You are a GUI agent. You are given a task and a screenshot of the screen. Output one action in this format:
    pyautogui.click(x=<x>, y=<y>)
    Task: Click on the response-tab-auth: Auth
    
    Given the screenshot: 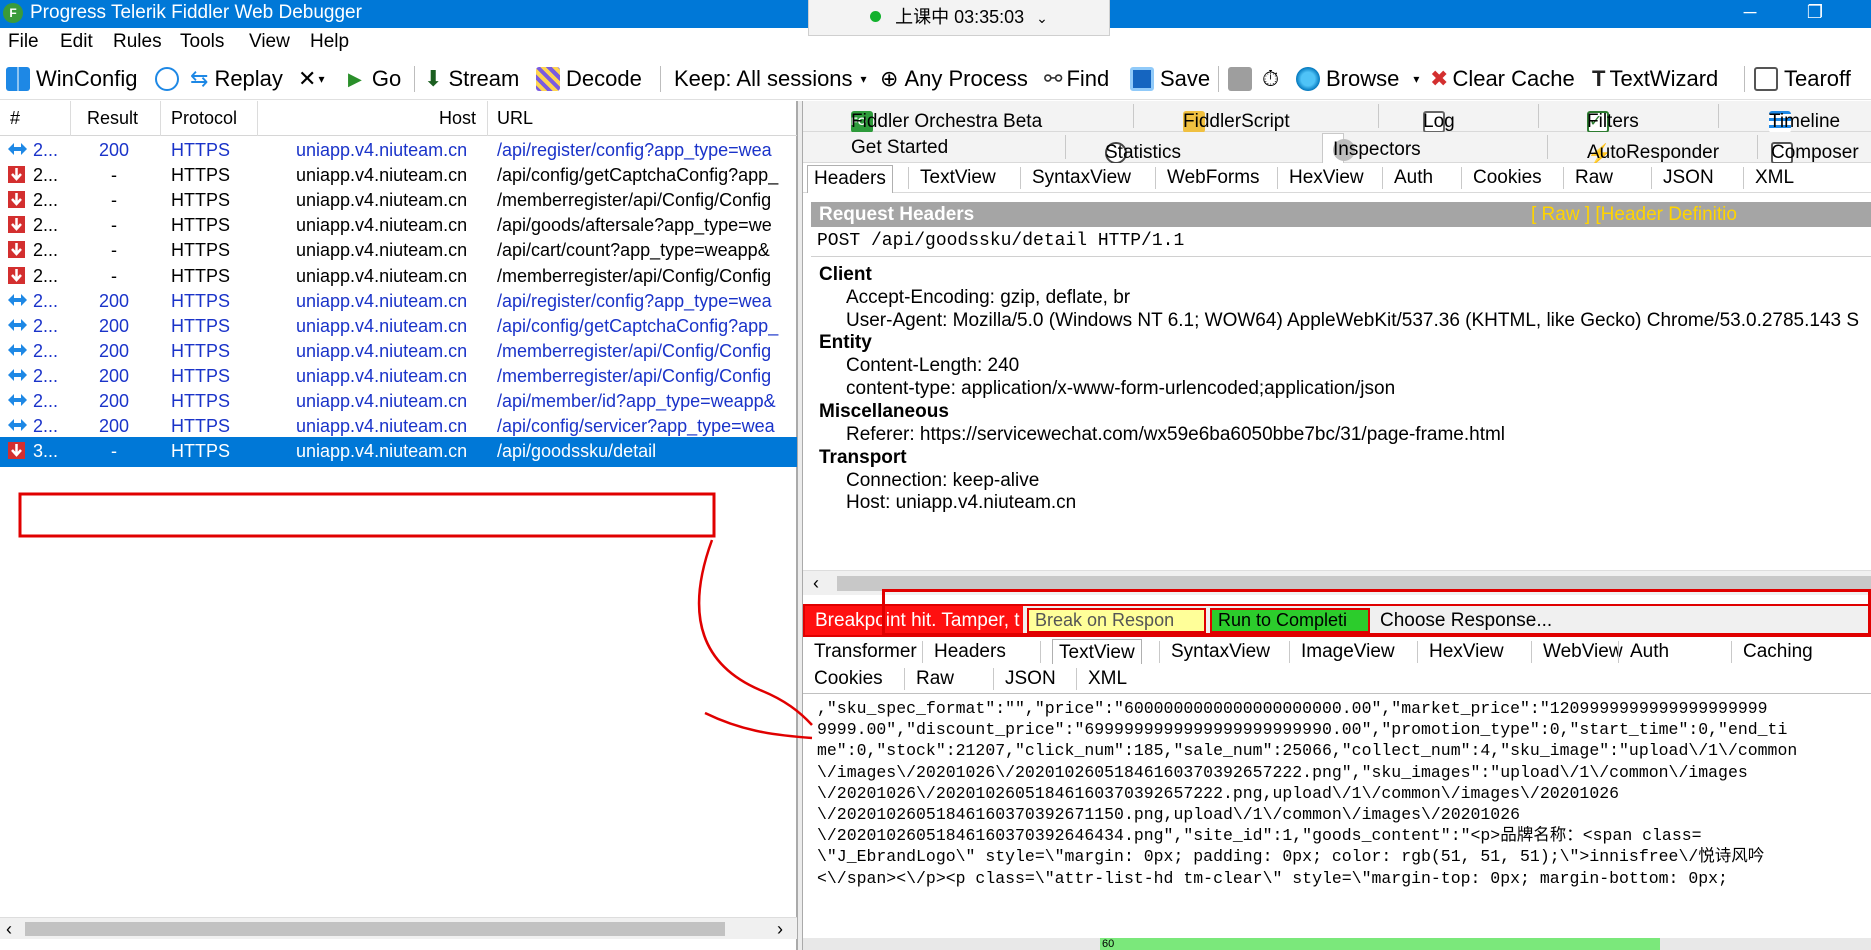 What is the action you would take?
    pyautogui.click(x=1649, y=652)
    